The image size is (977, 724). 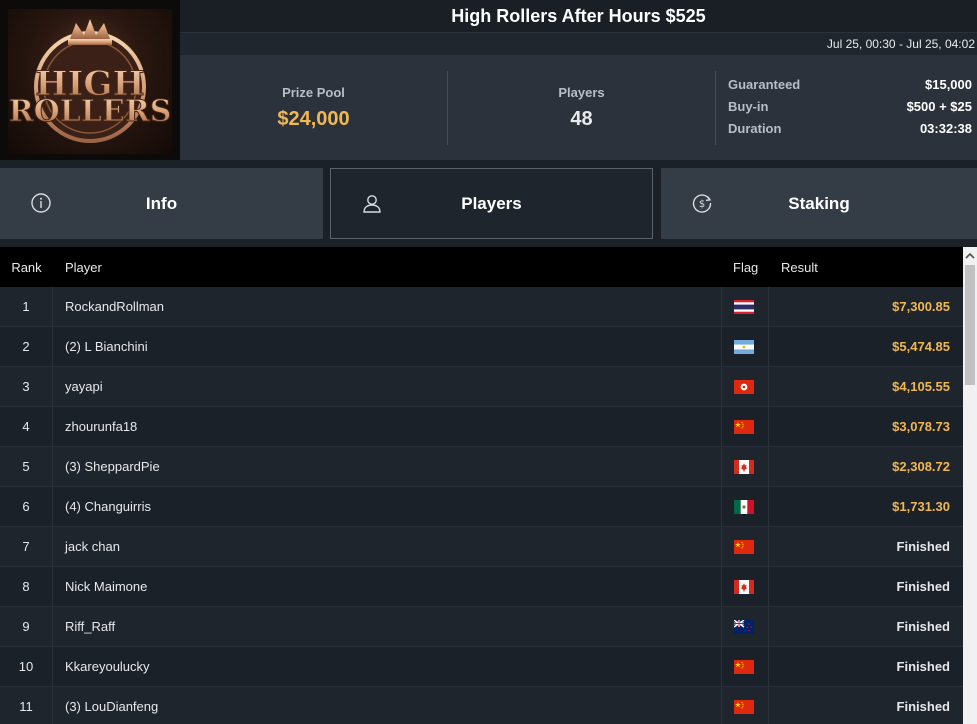 I want to click on tournament-title: High Rollers After Hours $525, so click(x=578, y=15).